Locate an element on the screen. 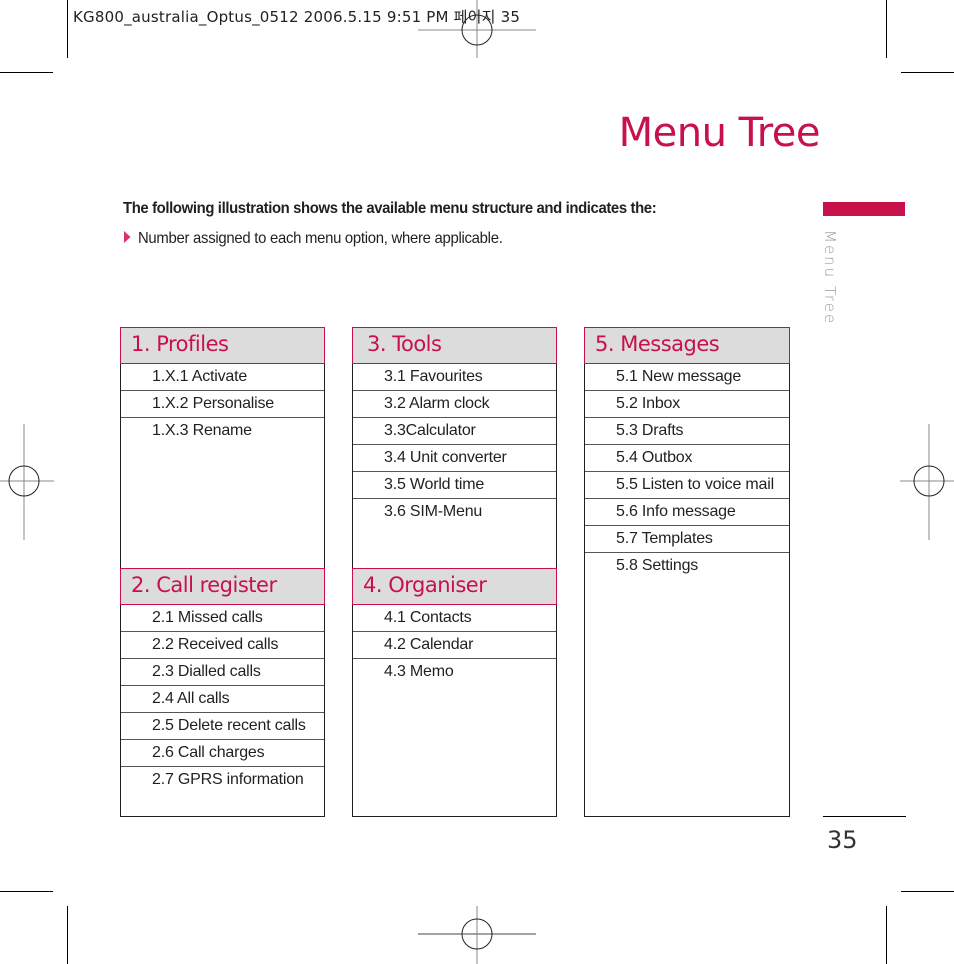 This screenshot has width=954, height=964. menu-item: 5.5 Listen to voice mail is located at coordinates (687, 485).